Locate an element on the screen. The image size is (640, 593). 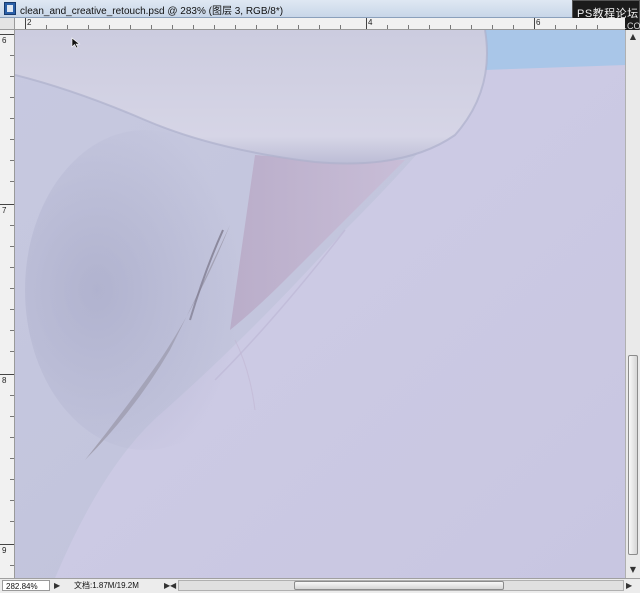
horizontal-scroll-thumb is located at coordinates (399, 585).